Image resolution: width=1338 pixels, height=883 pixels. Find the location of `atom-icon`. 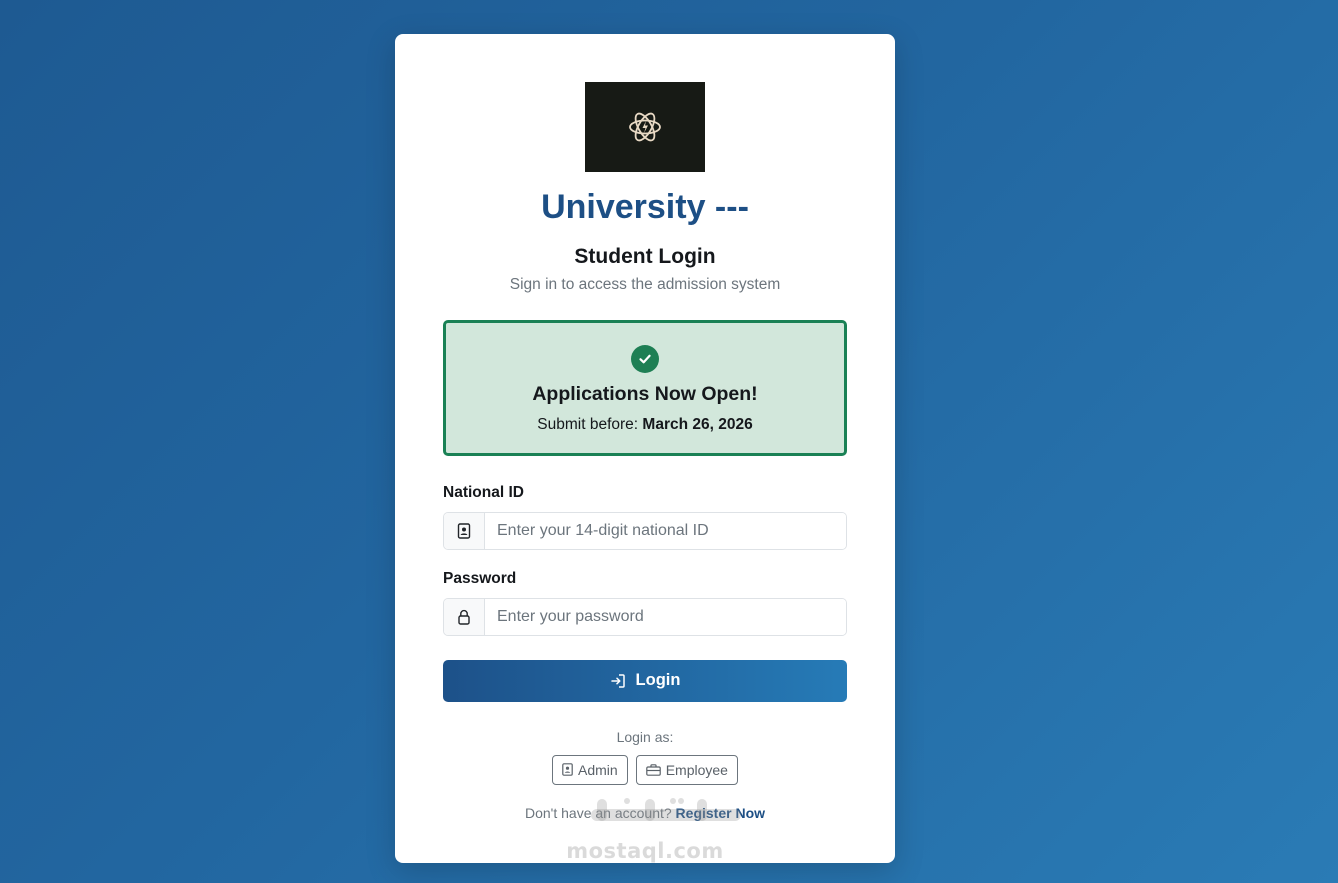

atom-icon is located at coordinates (645, 127).